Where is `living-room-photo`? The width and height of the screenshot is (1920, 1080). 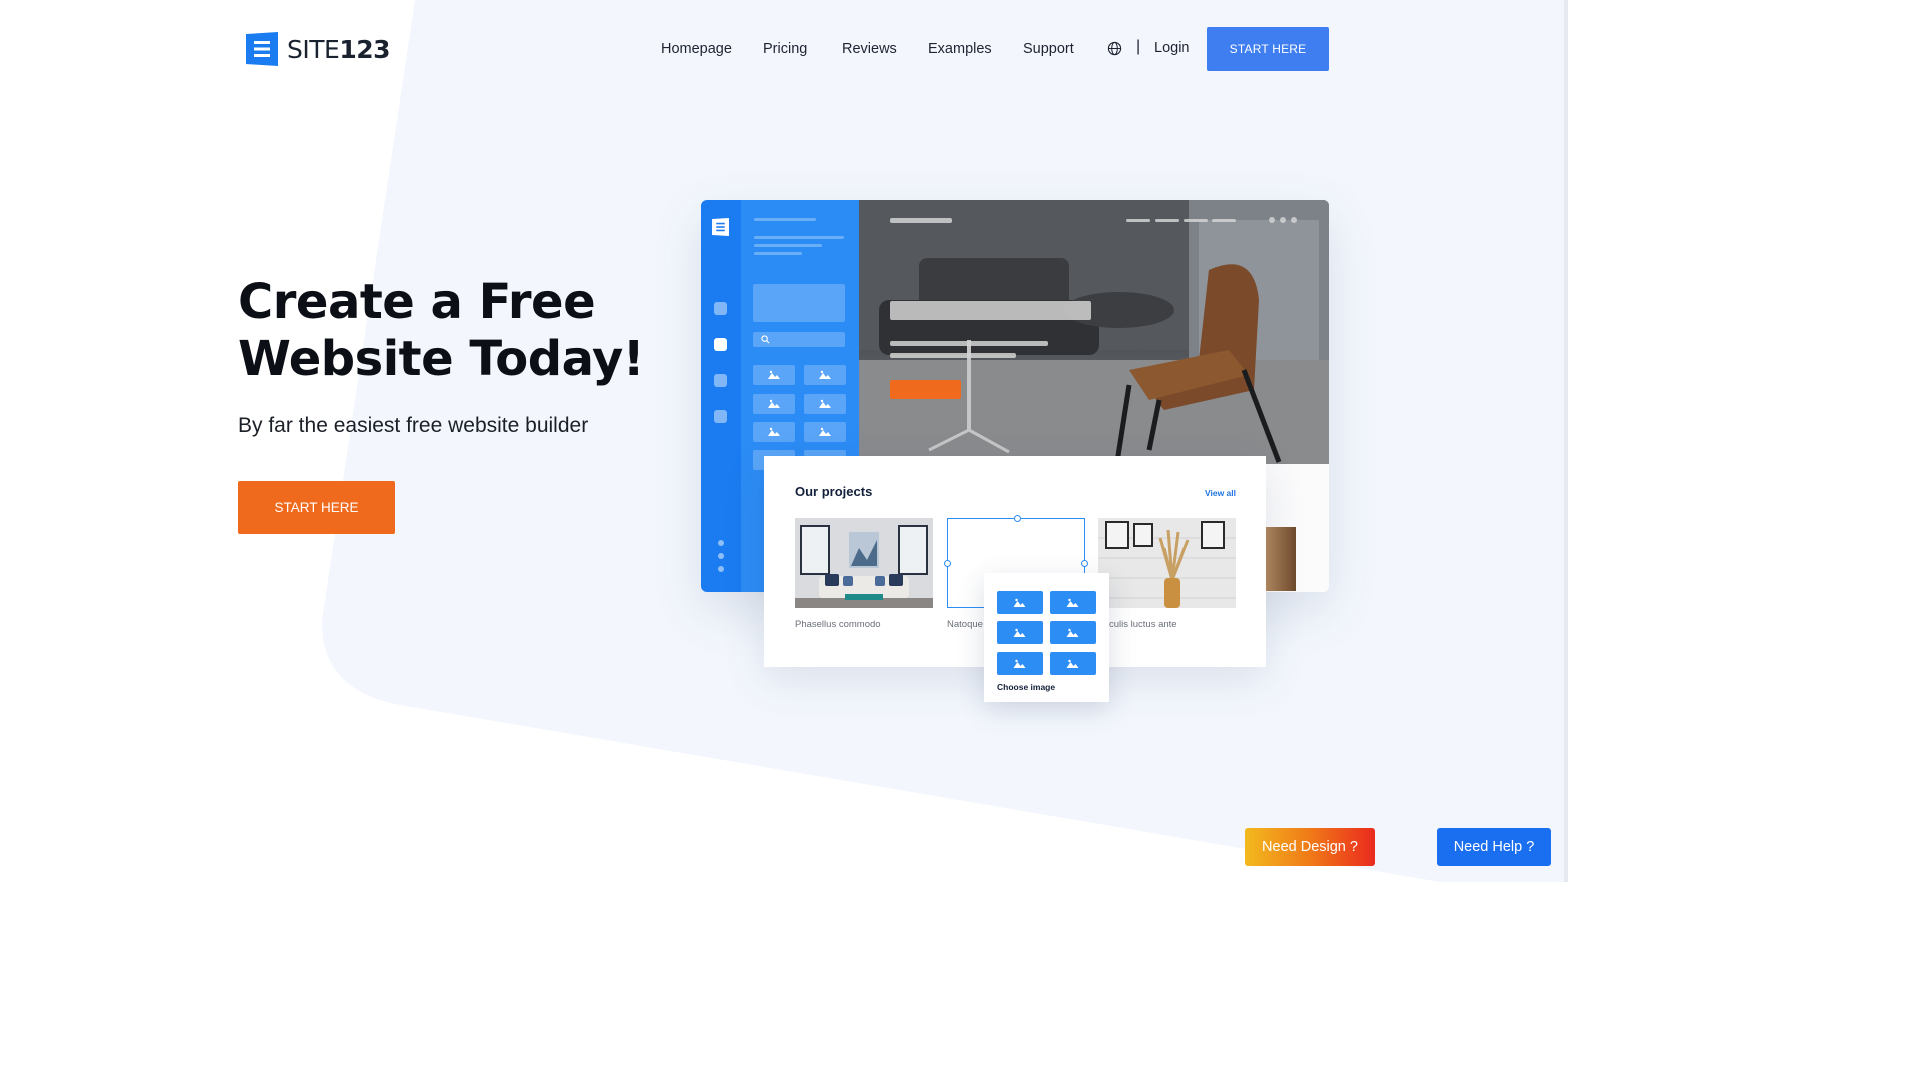 living-room-photo is located at coordinates (1094, 332).